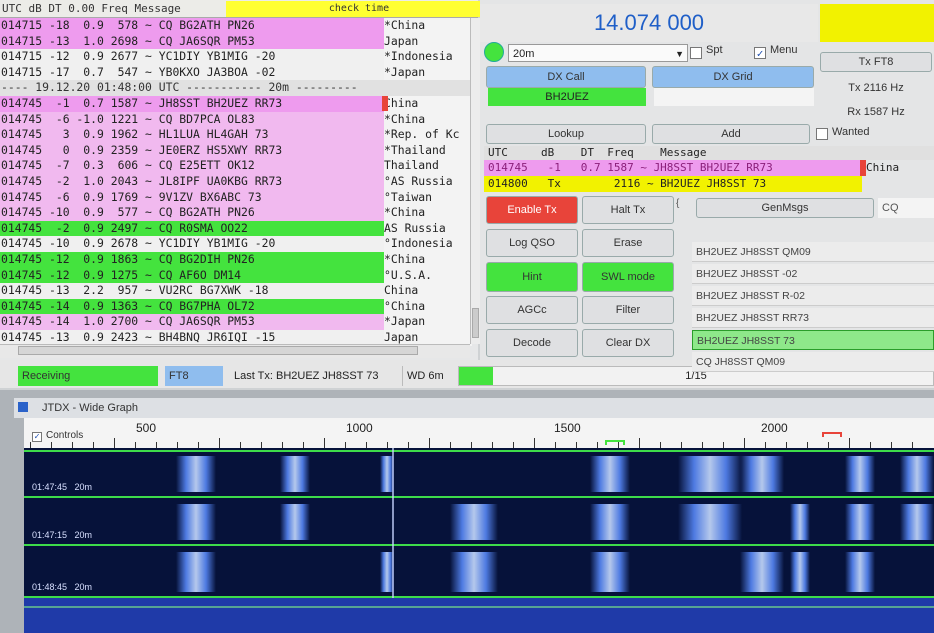 This screenshot has width=934, height=633. What do you see at coordinates (65, 435) in the screenshot?
I see `controls-label: Controls` at bounding box center [65, 435].